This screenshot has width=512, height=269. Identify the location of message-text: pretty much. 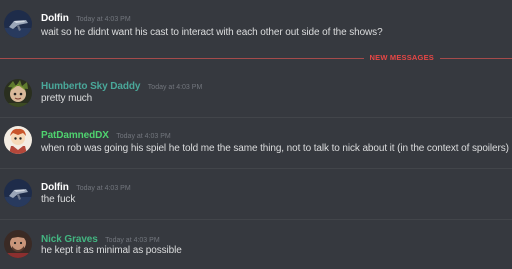
(67, 98).